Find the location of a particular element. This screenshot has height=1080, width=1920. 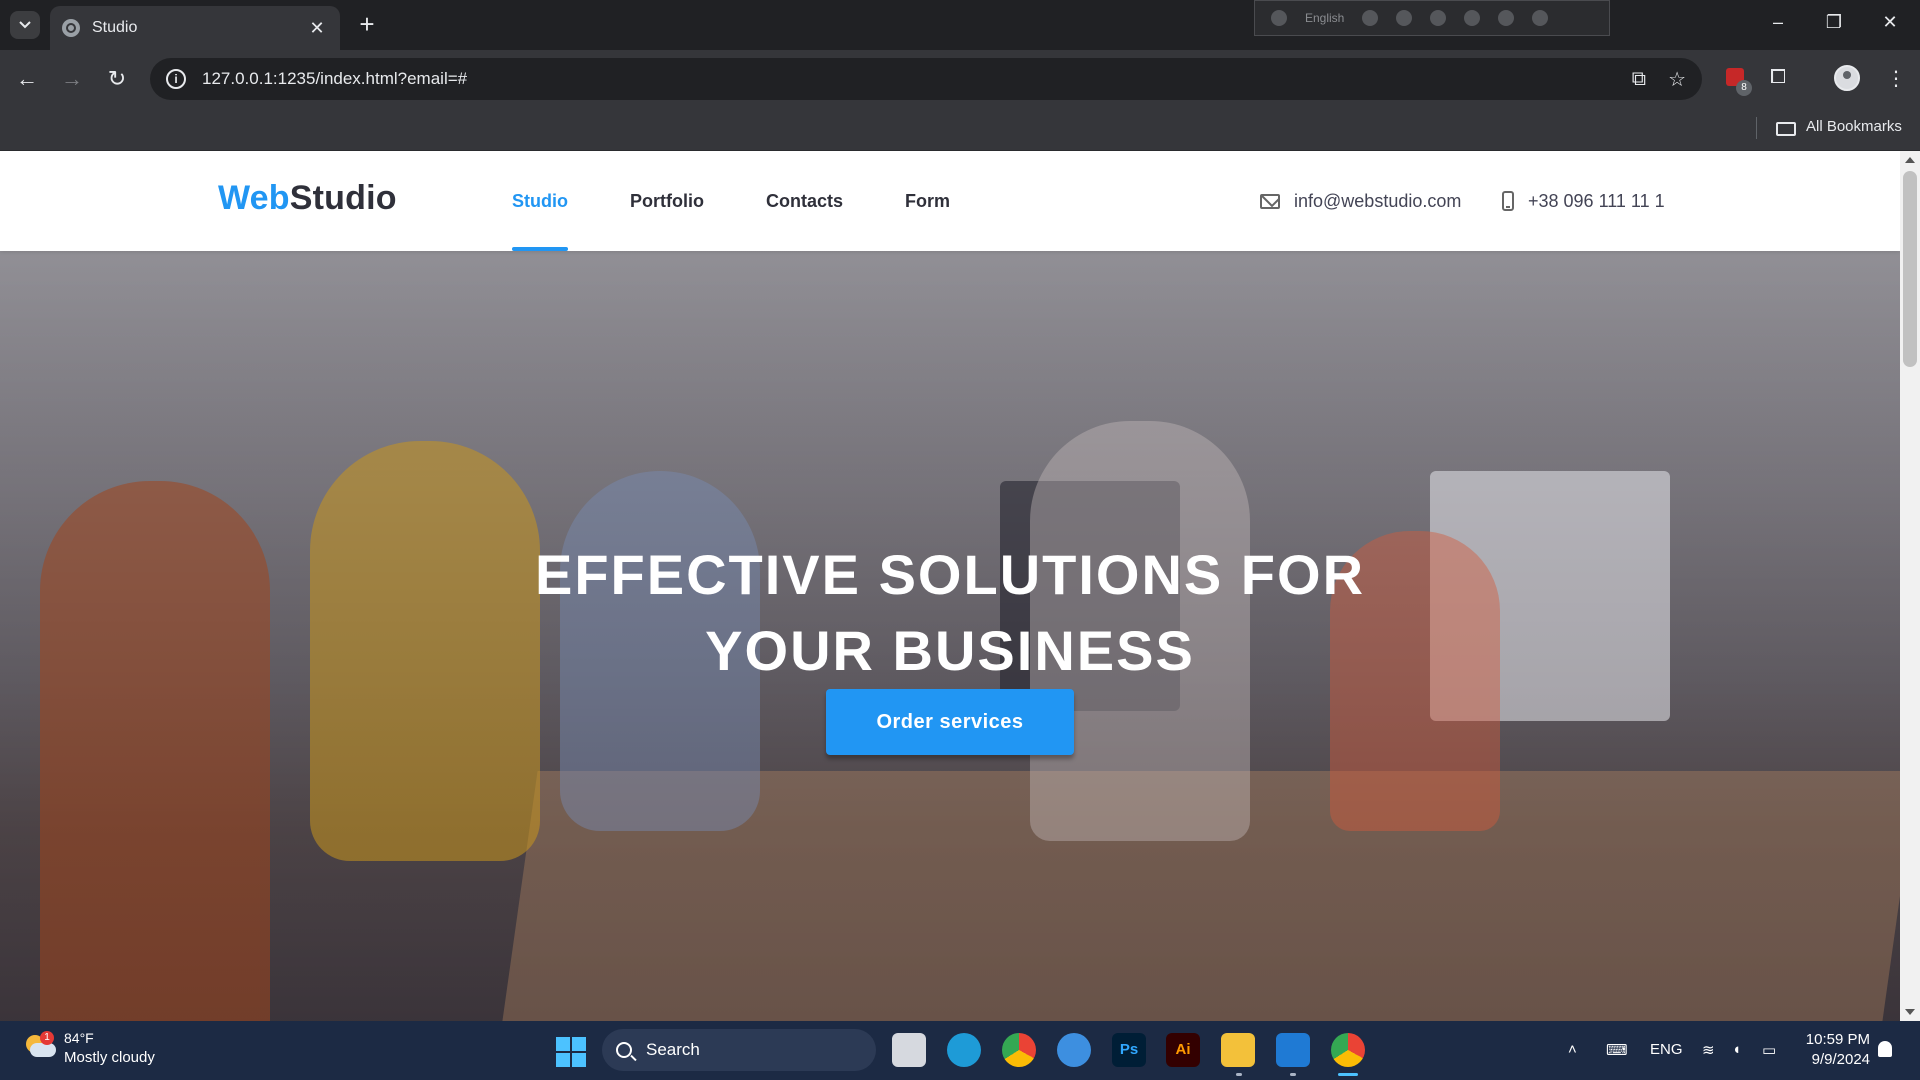

folder-icon is located at coordinates (1786, 129).